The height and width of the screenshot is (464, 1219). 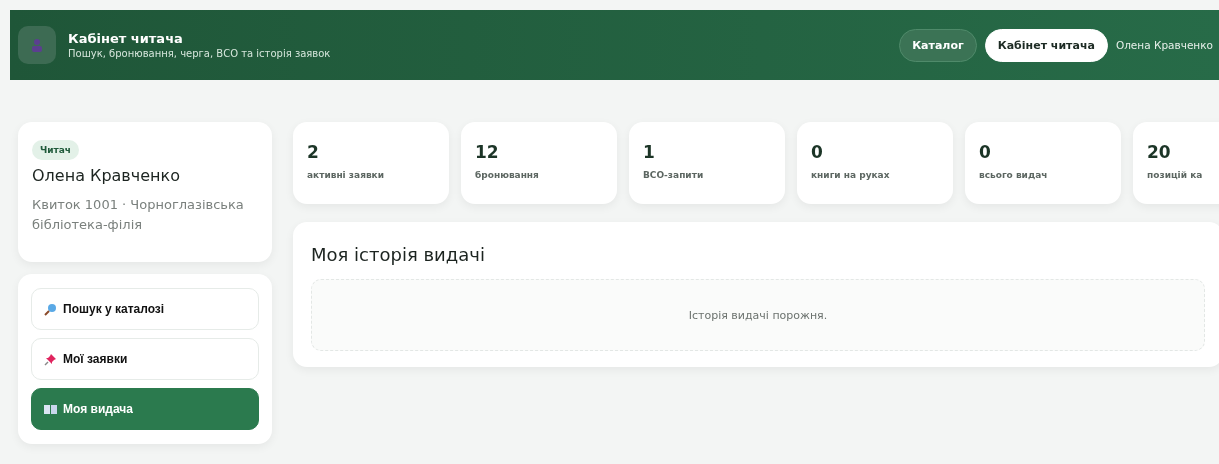 I want to click on stat-label: книги на руках, so click(x=851, y=175).